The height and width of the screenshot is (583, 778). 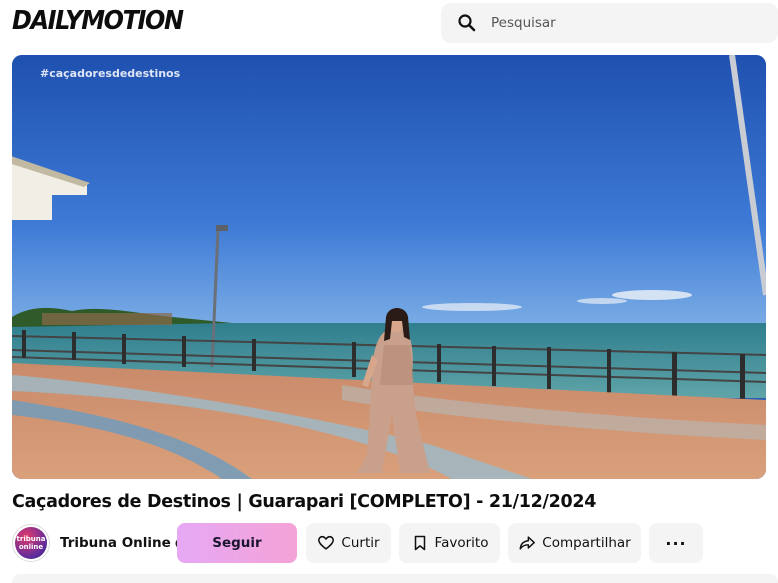 I want to click on like-button: Curtir, so click(x=348, y=543).